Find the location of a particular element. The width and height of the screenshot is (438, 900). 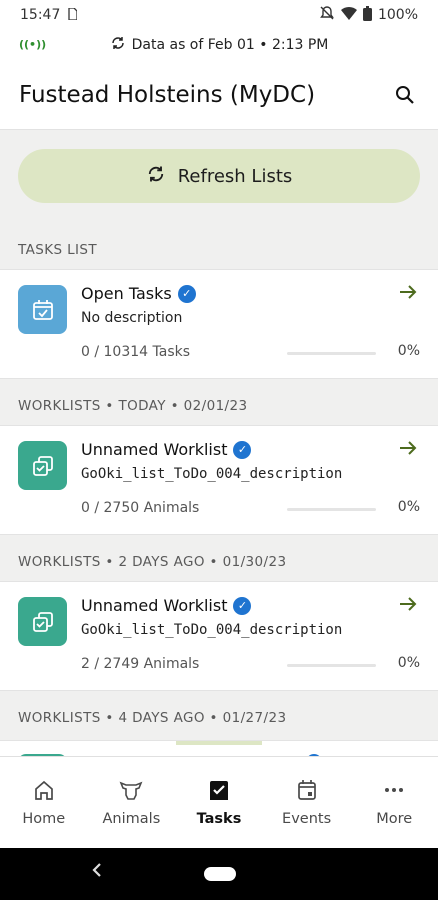

data-timestamp: Data as of Feb 01 • 2:13 PM is located at coordinates (230, 45).